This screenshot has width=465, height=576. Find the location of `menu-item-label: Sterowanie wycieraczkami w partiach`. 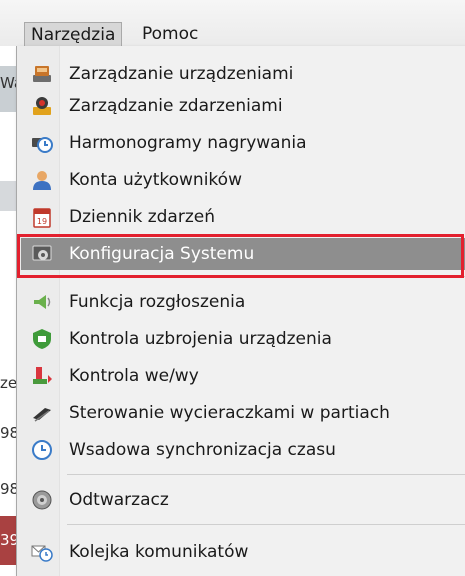

menu-item-label: Sterowanie wycieraczkami w partiach is located at coordinates (229, 413).